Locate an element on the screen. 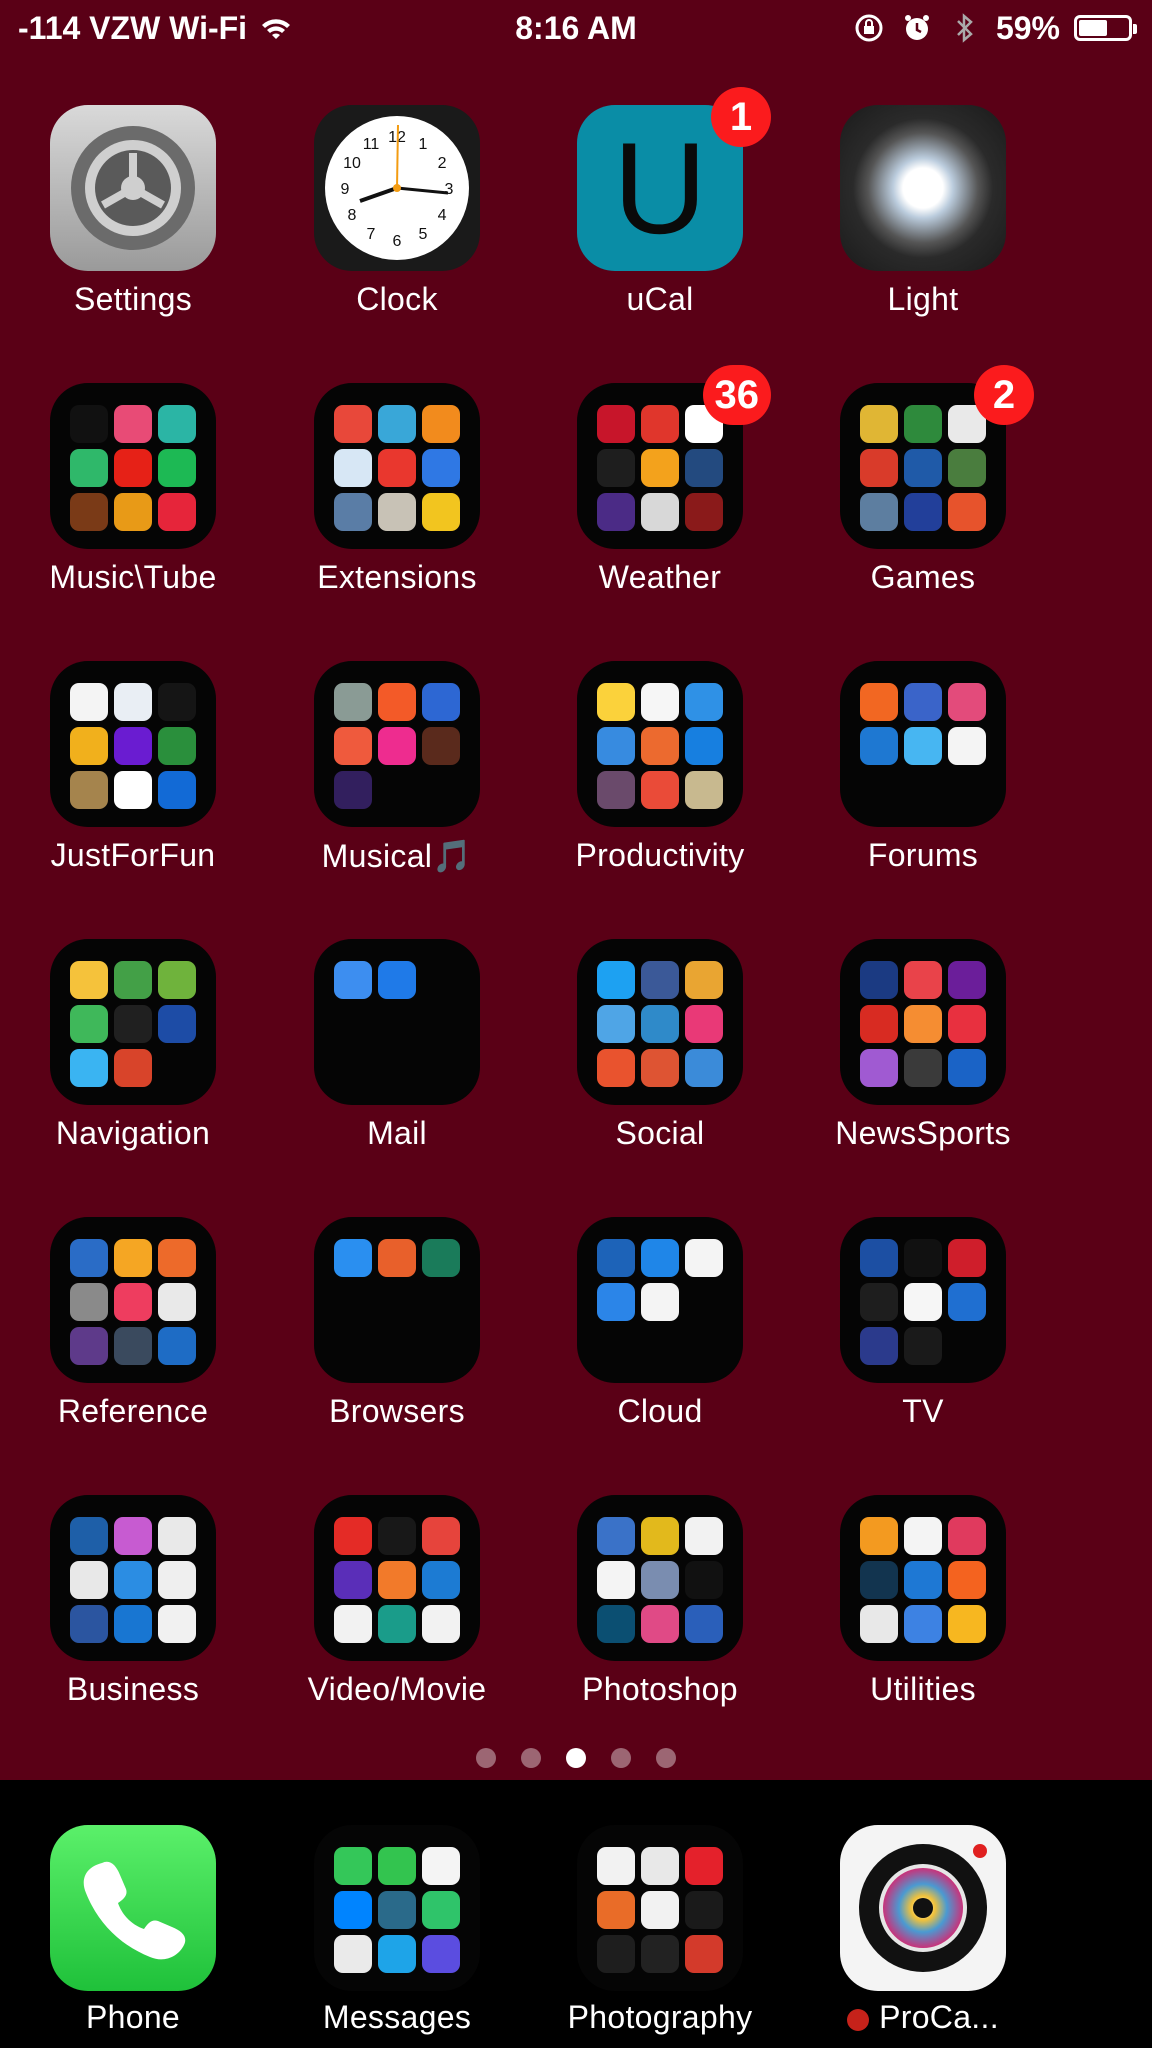 The width and height of the screenshot is (1152, 2048). folder-icon: 2 is located at coordinates (937, 457).